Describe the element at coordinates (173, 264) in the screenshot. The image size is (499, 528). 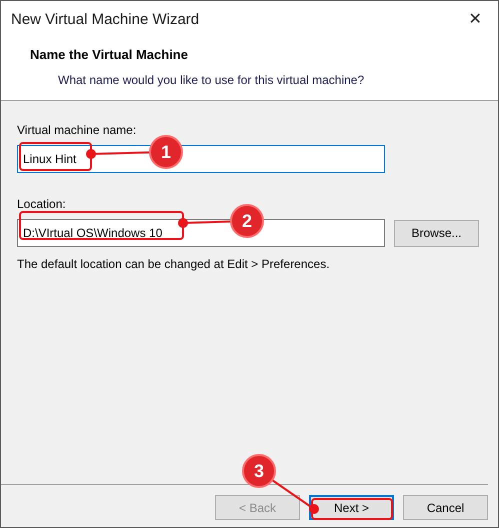
I see `location-hint: The default location can be changed at Edit > Preferences.` at that location.